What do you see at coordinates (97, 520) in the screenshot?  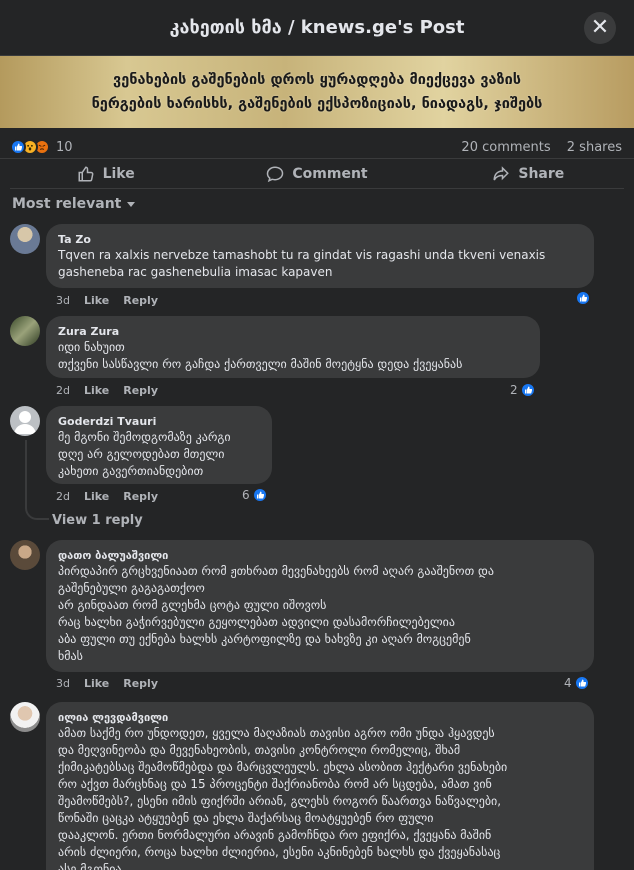 I see `view-replies-link: View 1 reply` at bounding box center [97, 520].